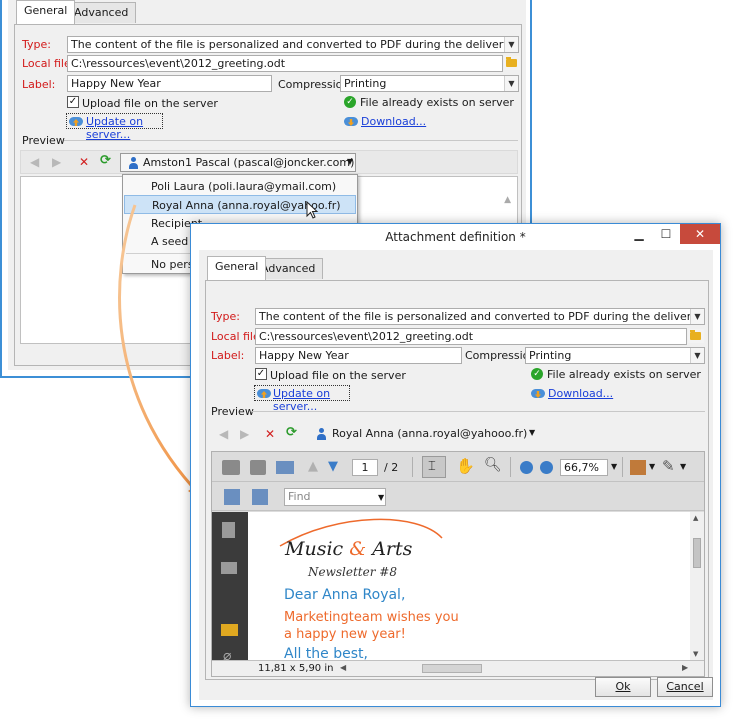 The height and width of the screenshot is (725, 750). What do you see at coordinates (228, 355) in the screenshot?
I see `label-label: Label:` at bounding box center [228, 355].